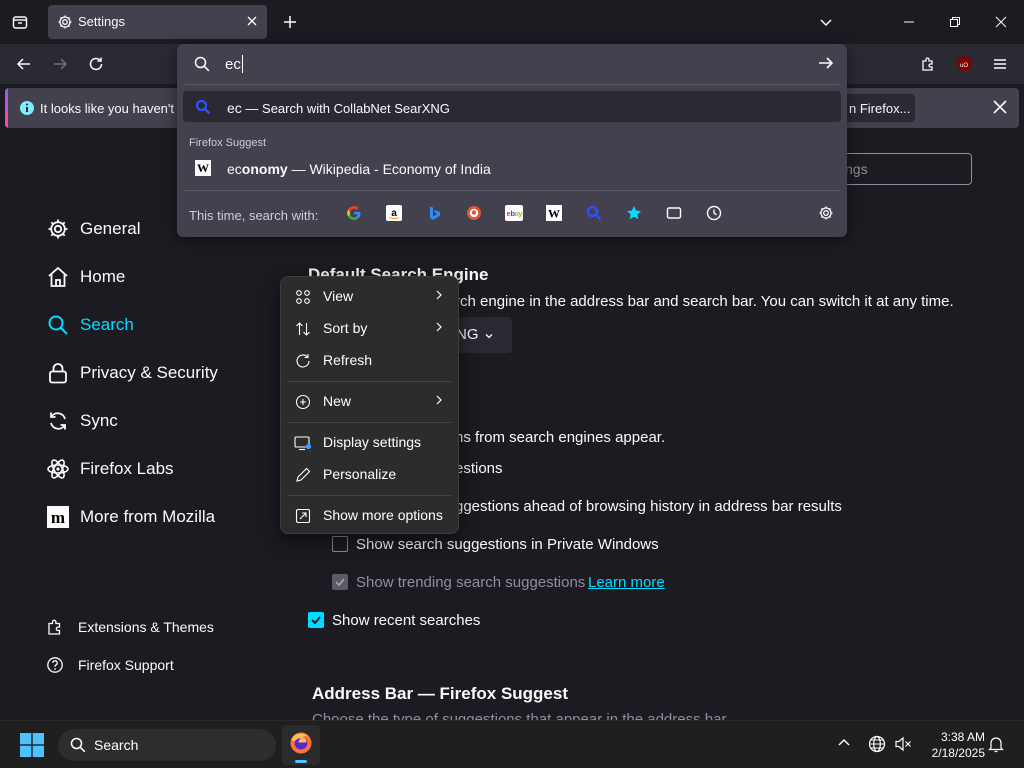  I want to click on category-search: Search, so click(90, 325).